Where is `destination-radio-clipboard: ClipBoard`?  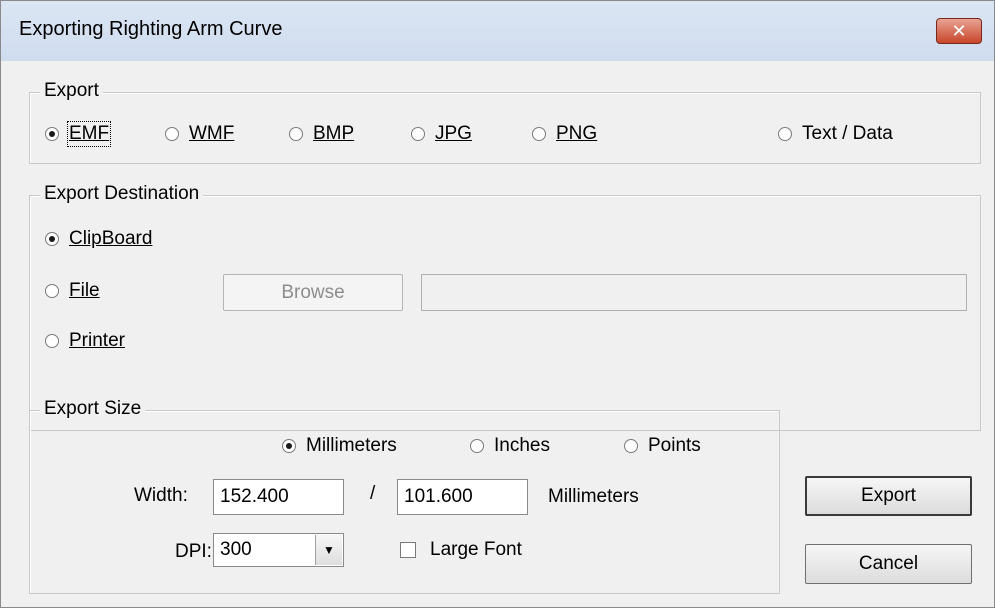
destination-radio-clipboard: ClipBoard is located at coordinates (98, 239).